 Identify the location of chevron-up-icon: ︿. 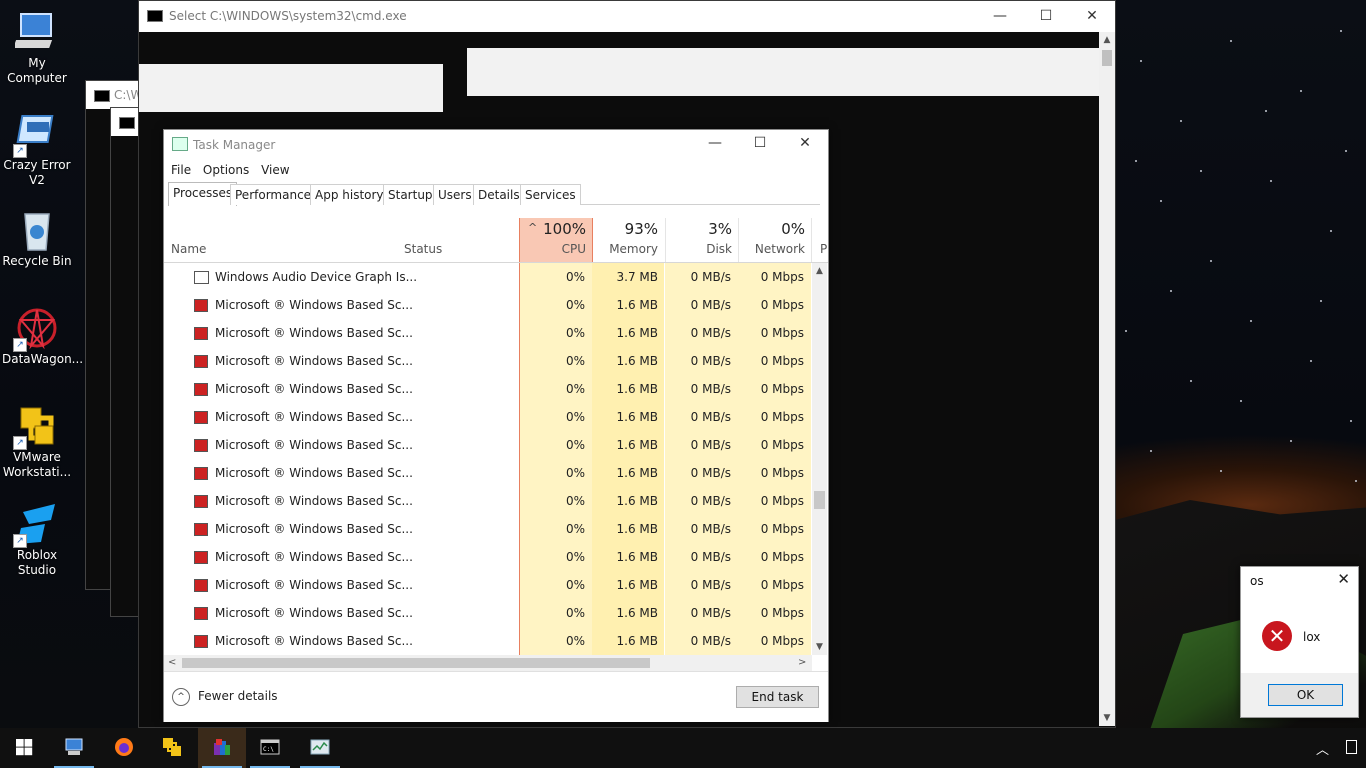
(1322, 748).